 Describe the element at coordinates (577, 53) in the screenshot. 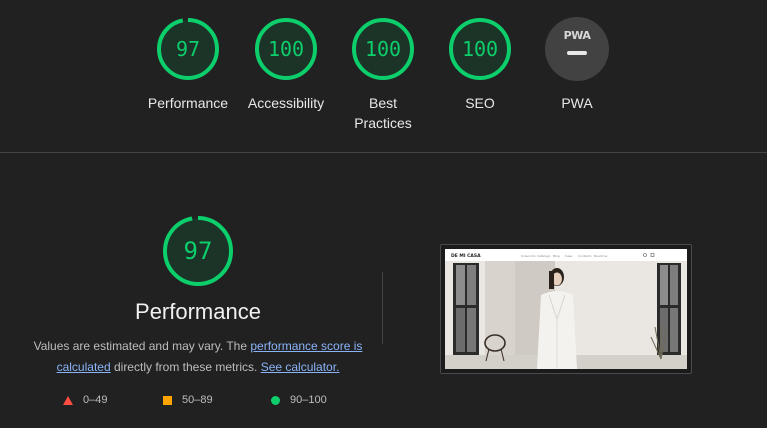

I see `pwa-dash-icon` at that location.